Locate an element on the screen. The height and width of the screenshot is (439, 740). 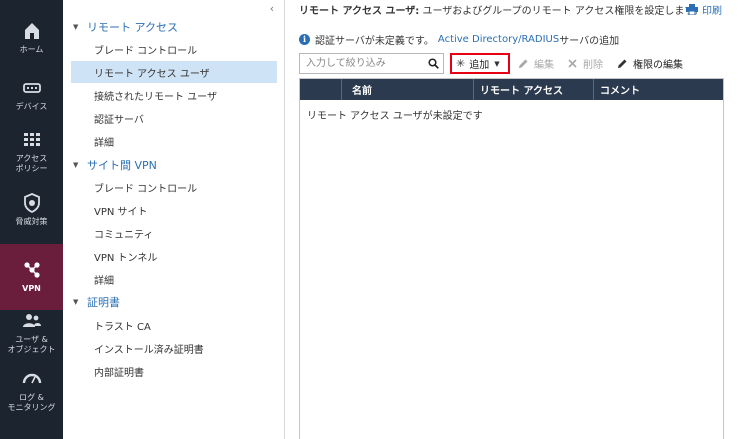
filter-search-box is located at coordinates (371, 63).